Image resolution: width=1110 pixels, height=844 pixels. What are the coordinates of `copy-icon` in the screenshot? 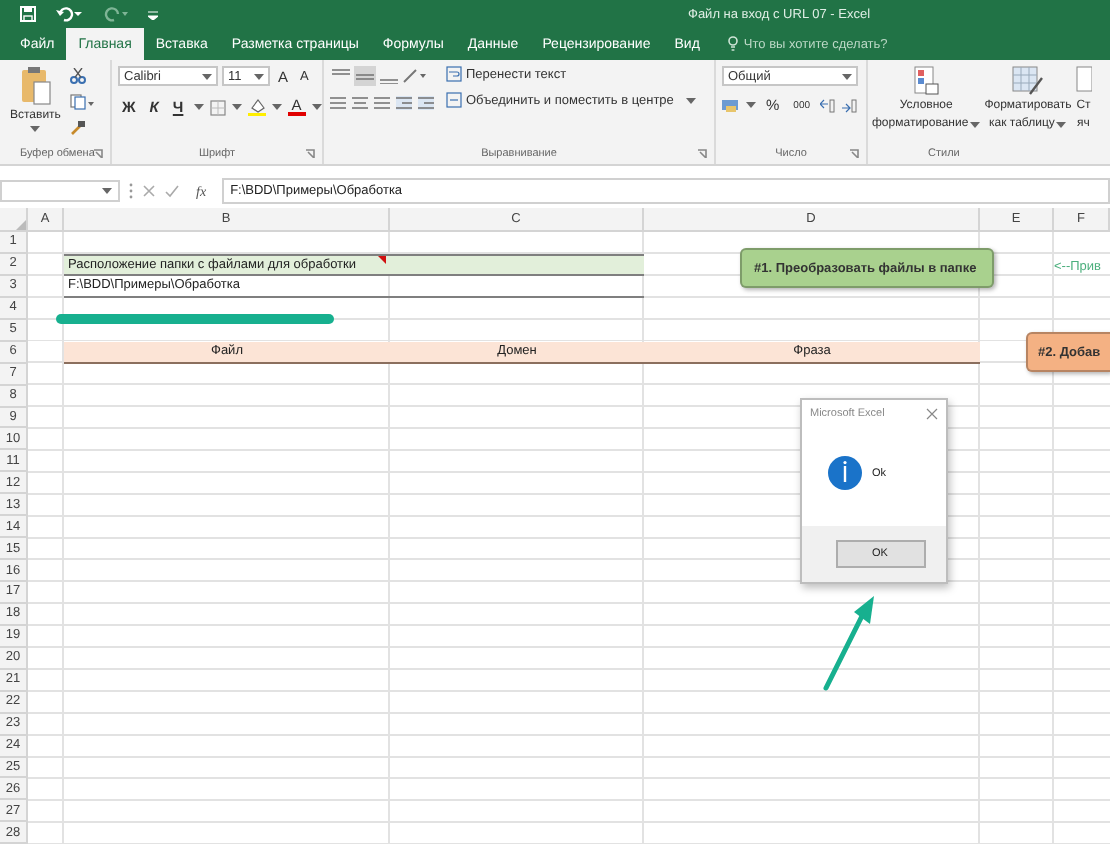 It's located at (82, 102).